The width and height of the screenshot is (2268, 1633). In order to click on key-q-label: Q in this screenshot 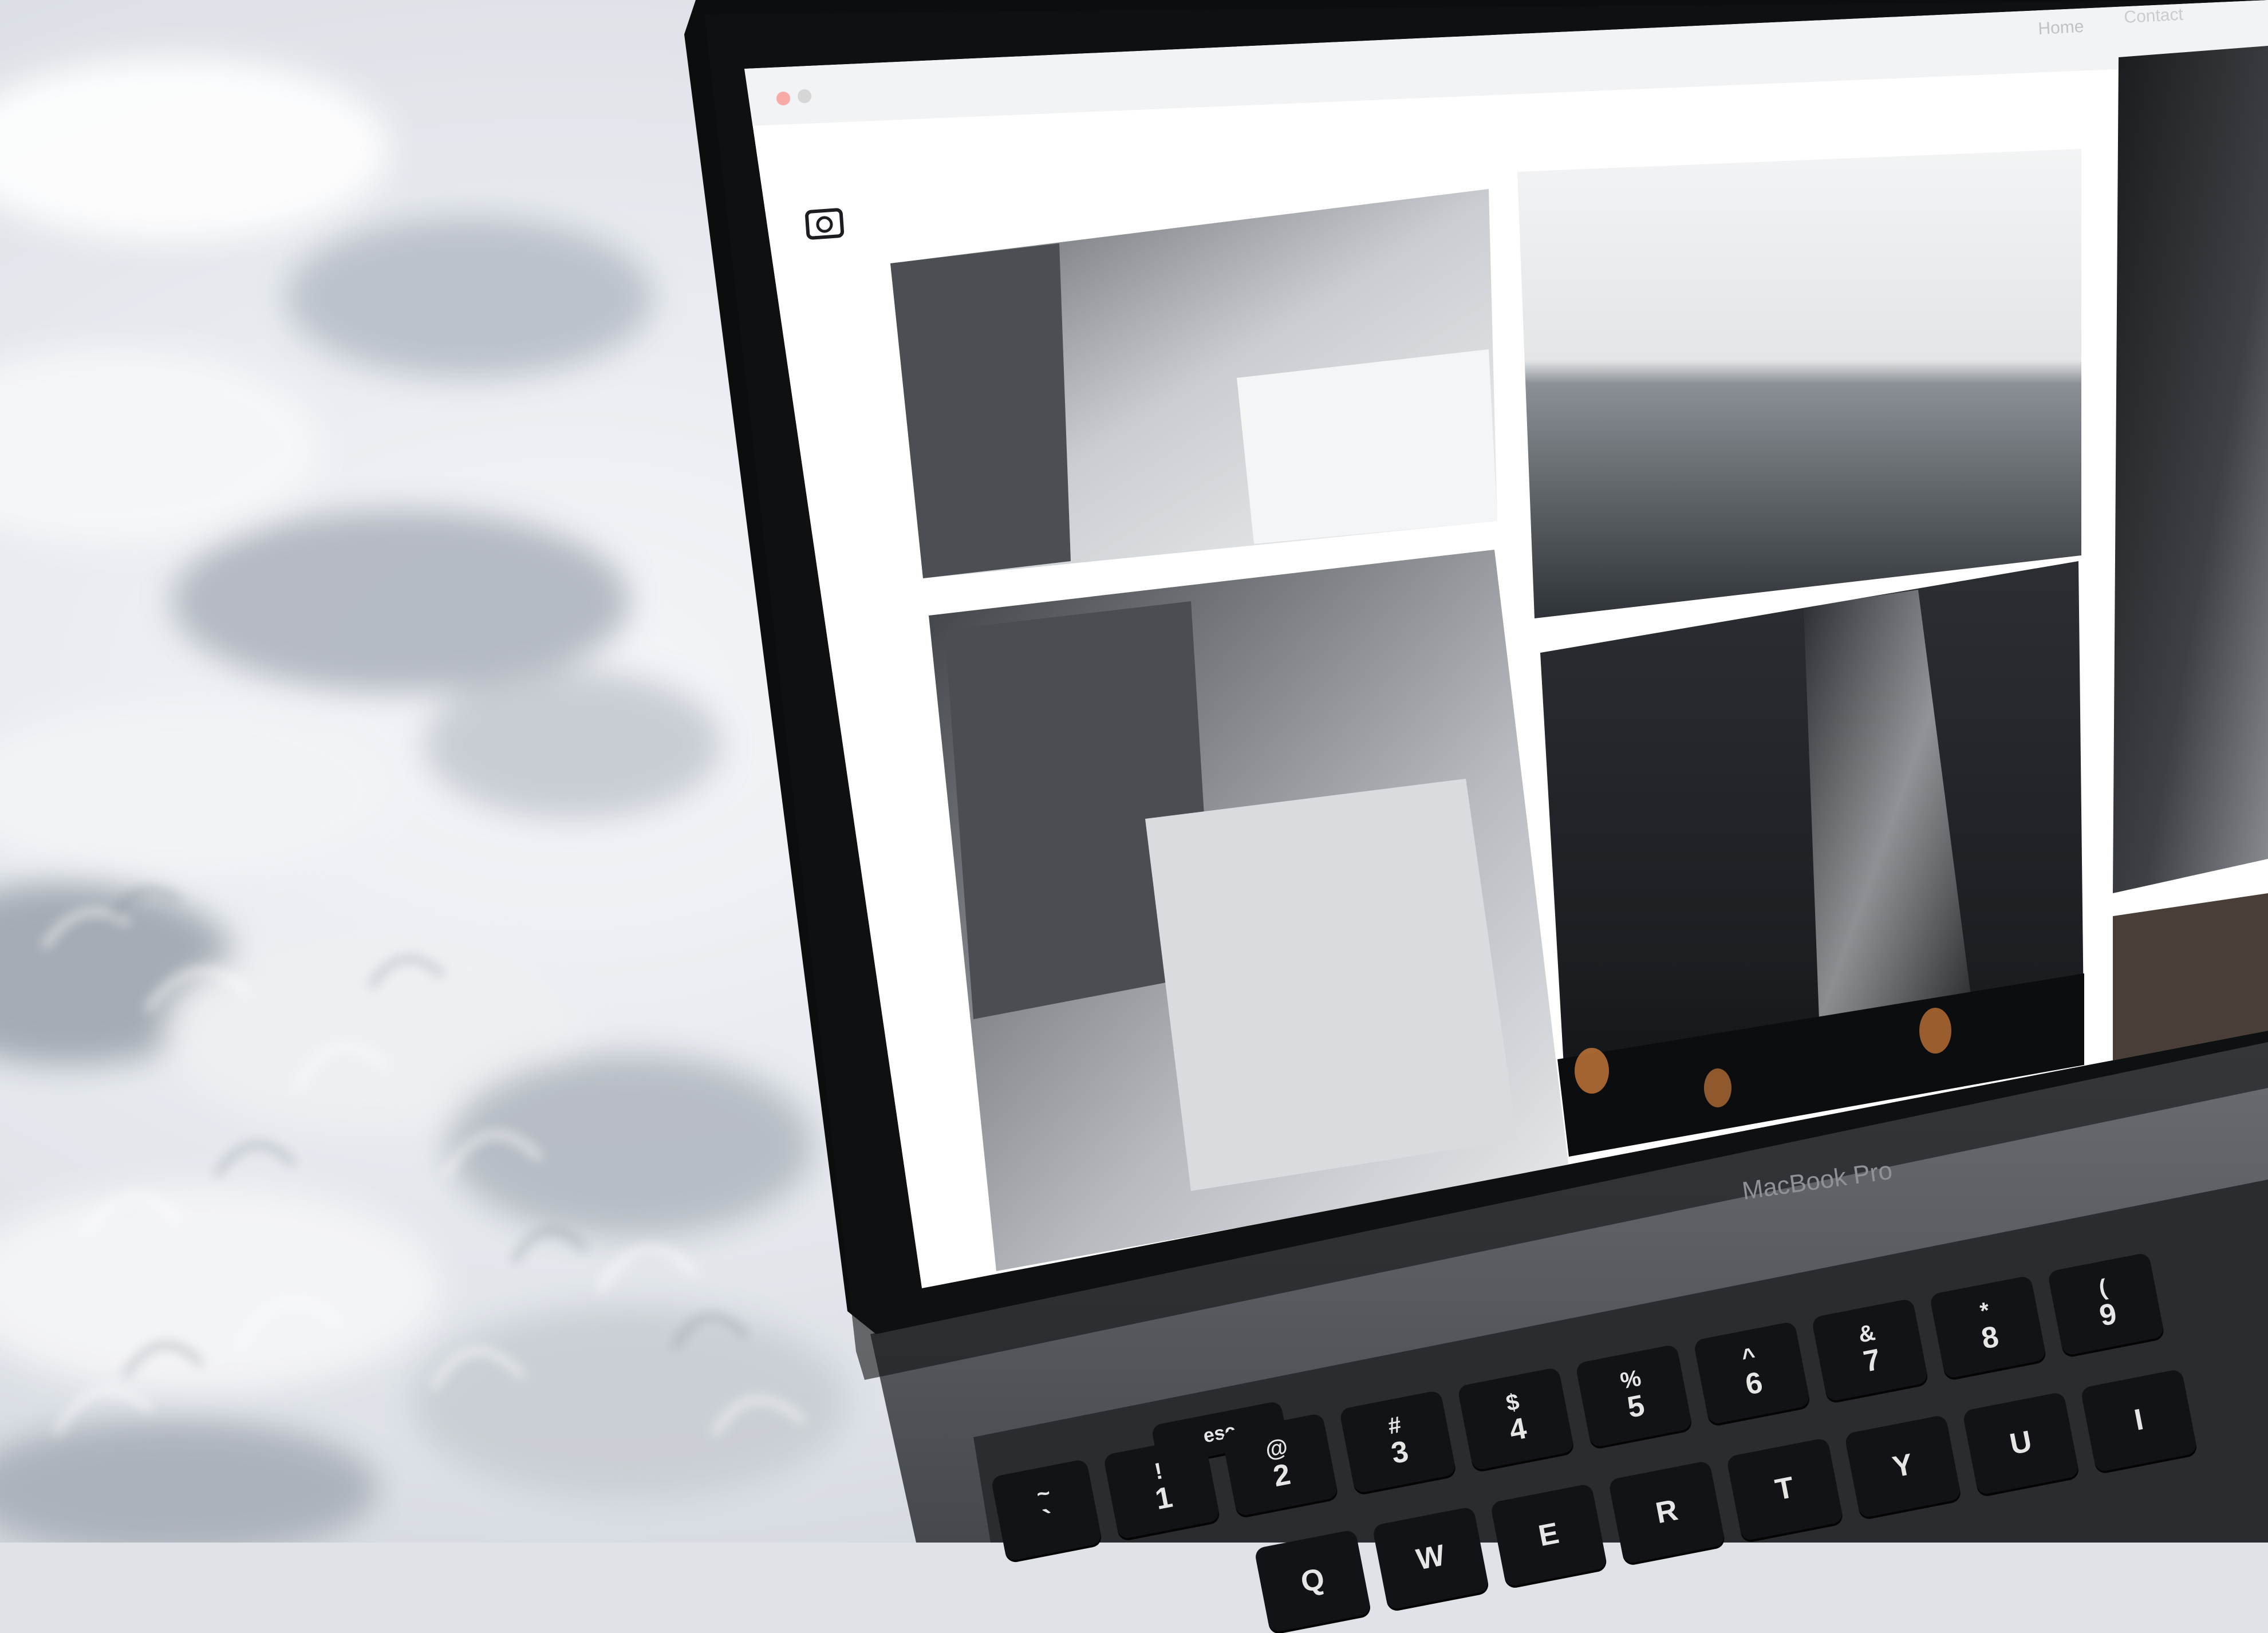, I will do `click(1312, 1581)`.